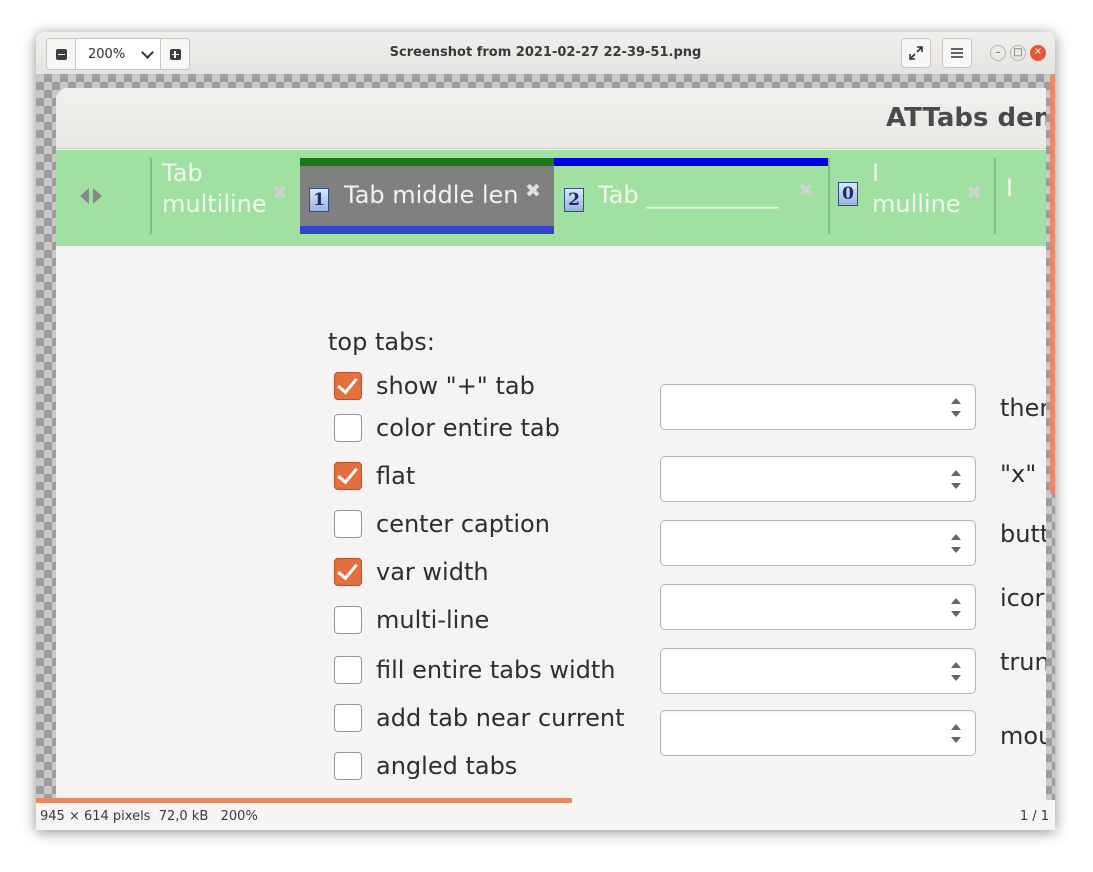 This screenshot has height=872, width=1093. Describe the element at coordinates (348, 766) in the screenshot. I see `checkbox-angled-tabs` at that location.